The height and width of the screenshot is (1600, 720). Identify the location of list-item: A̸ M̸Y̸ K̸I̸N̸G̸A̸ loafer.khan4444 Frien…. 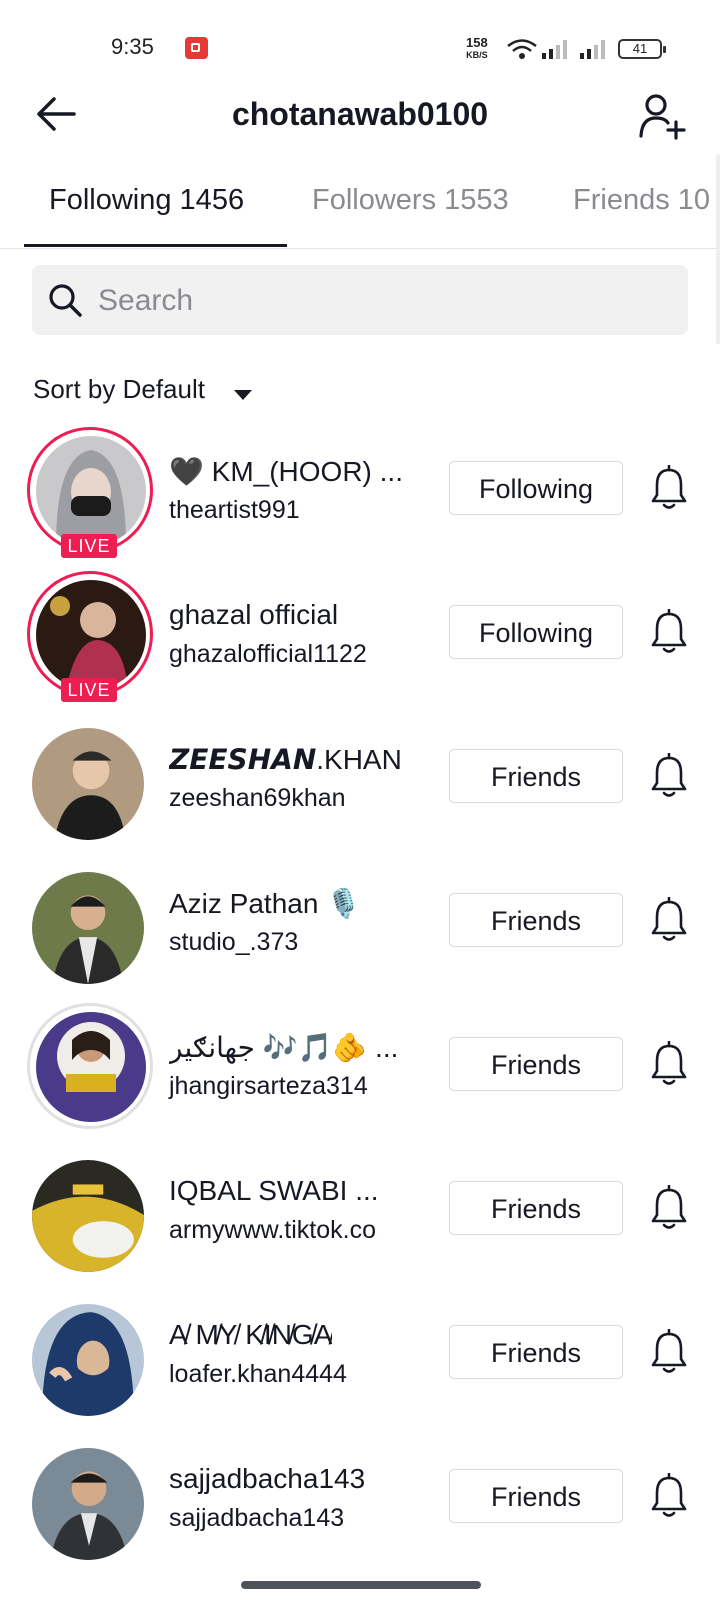
(360, 1361).